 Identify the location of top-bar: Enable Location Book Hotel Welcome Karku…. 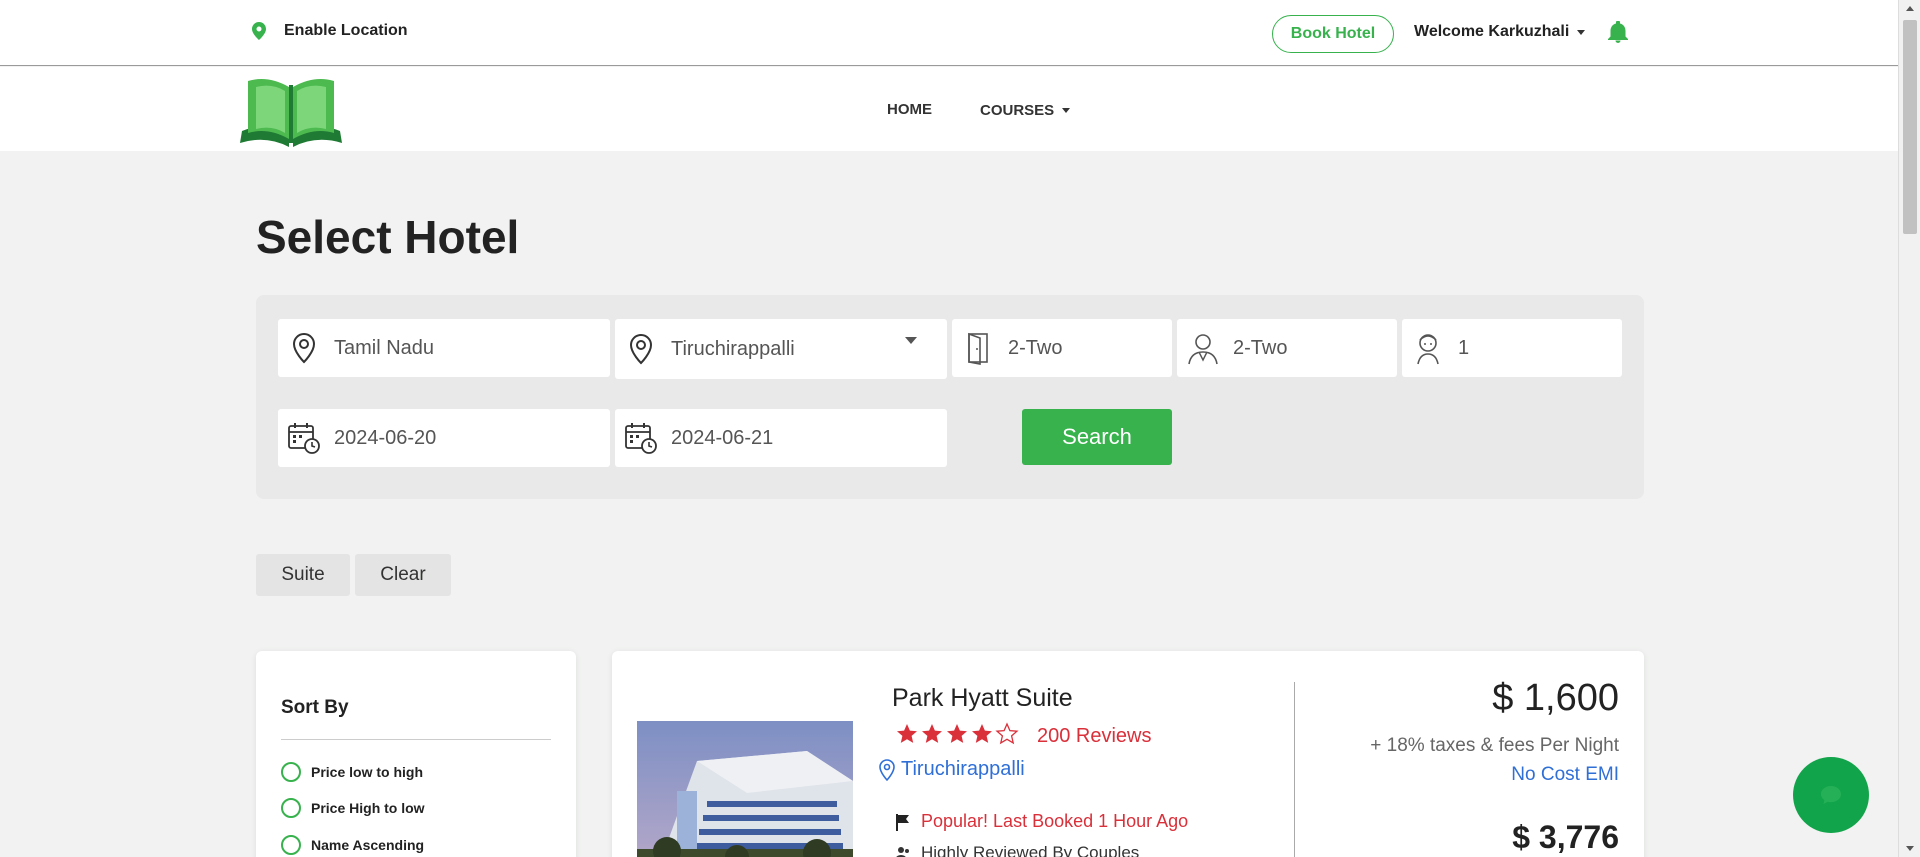
(949, 33).